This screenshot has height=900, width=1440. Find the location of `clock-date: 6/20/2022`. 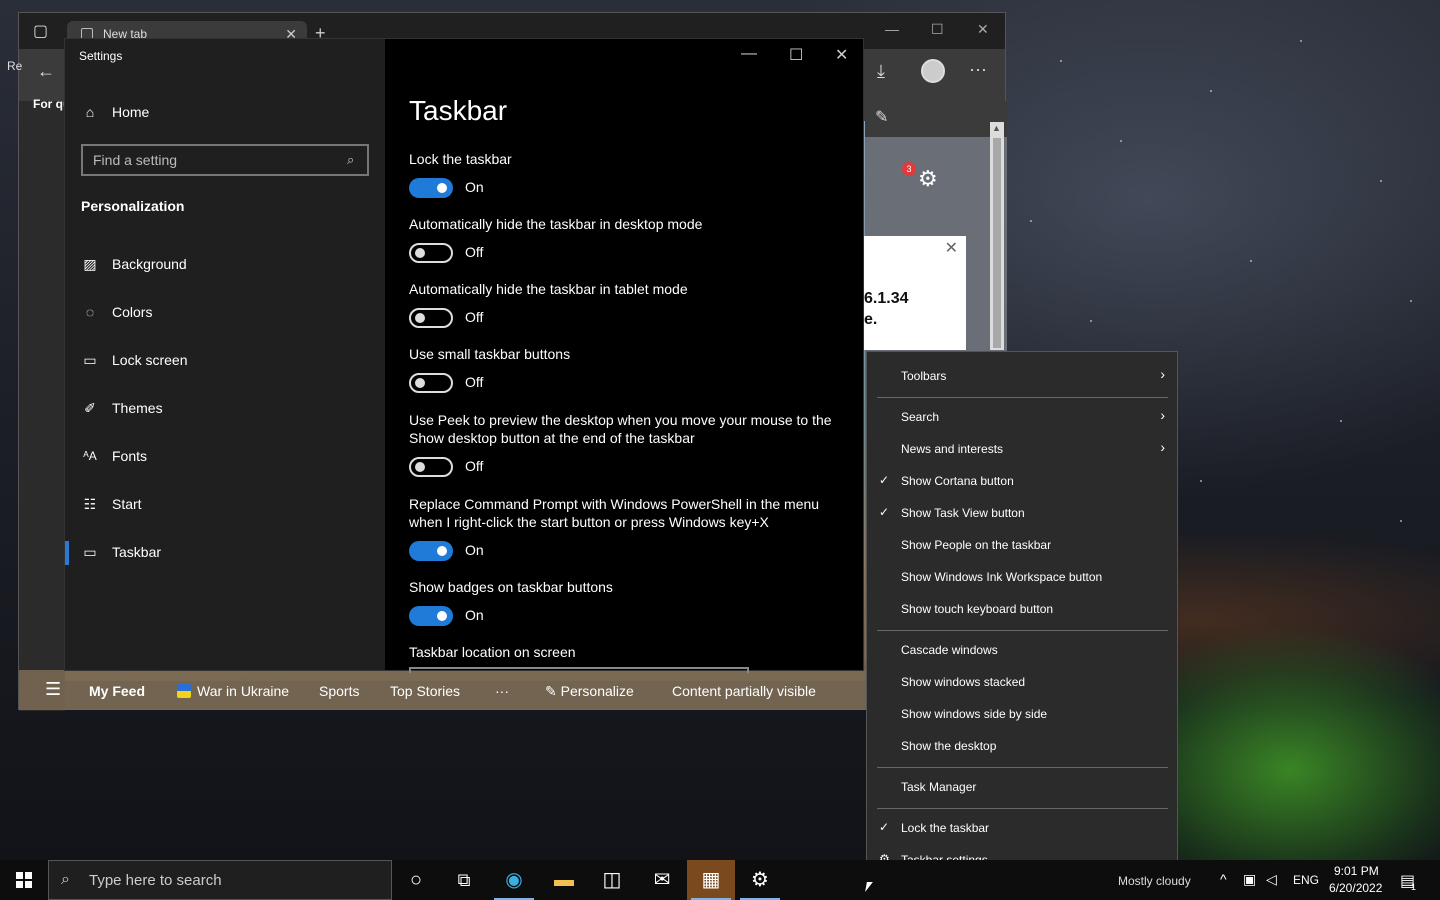

clock-date: 6/20/2022 is located at coordinates (1355, 888).